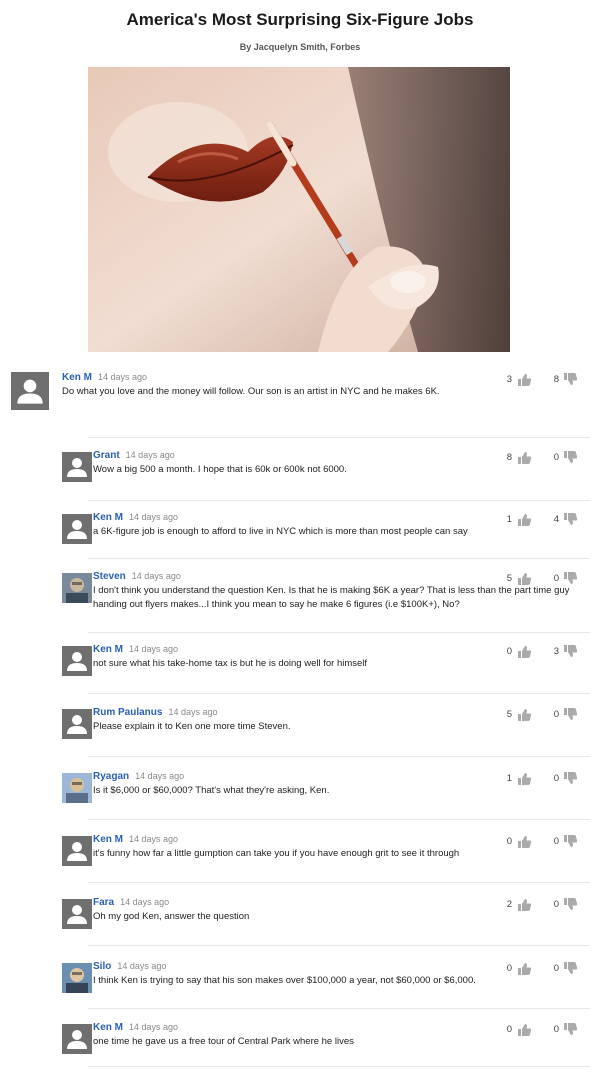  I want to click on comment-author: Fara 14 days ago, so click(131, 902).